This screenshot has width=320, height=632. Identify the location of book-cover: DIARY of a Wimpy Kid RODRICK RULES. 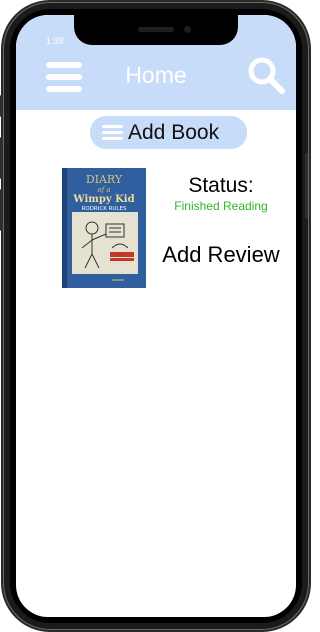
(104, 228).